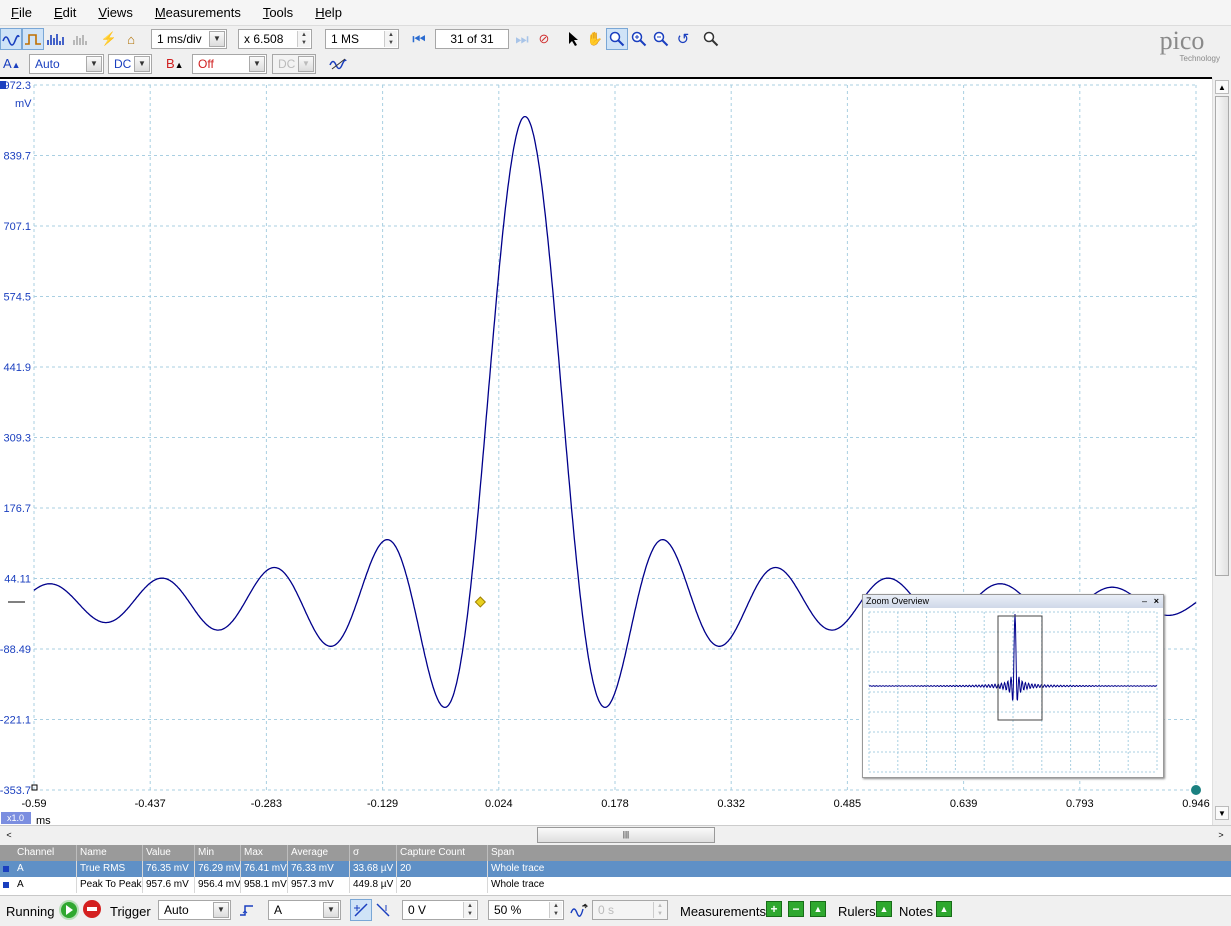 Image resolution: width=1231 pixels, height=926 pixels. What do you see at coordinates (81, 39) in the screenshot?
I see `spectrum-disabled-icon` at bounding box center [81, 39].